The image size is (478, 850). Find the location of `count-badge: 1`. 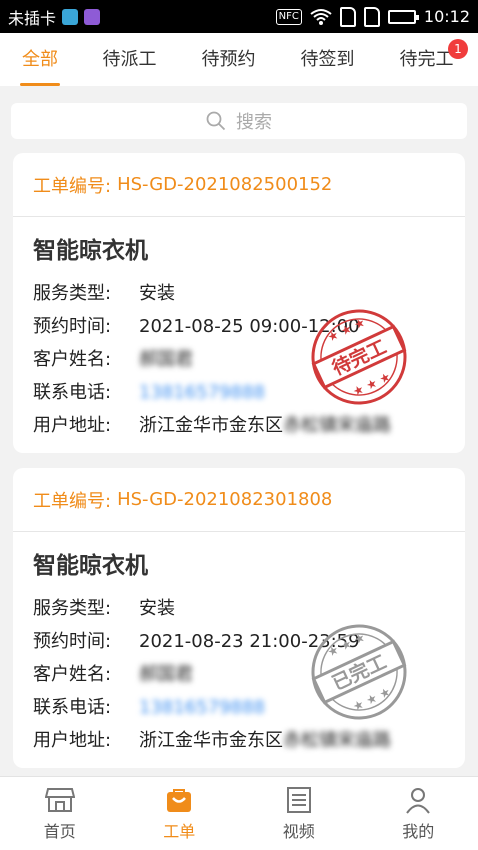

count-badge: 1 is located at coordinates (458, 49).